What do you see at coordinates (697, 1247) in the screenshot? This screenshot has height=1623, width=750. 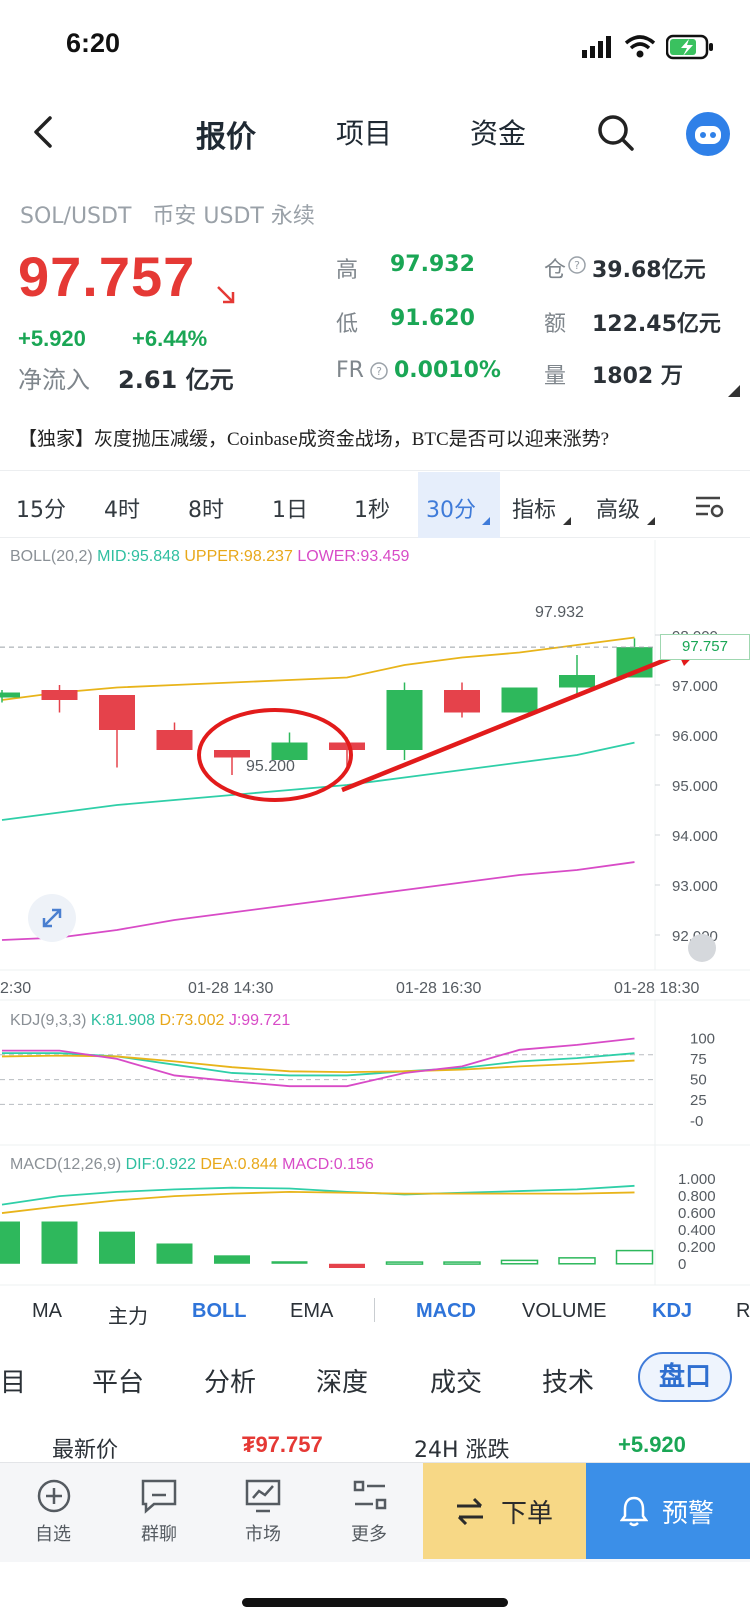 I see `macd-y-tick-label: 0.200` at bounding box center [697, 1247].